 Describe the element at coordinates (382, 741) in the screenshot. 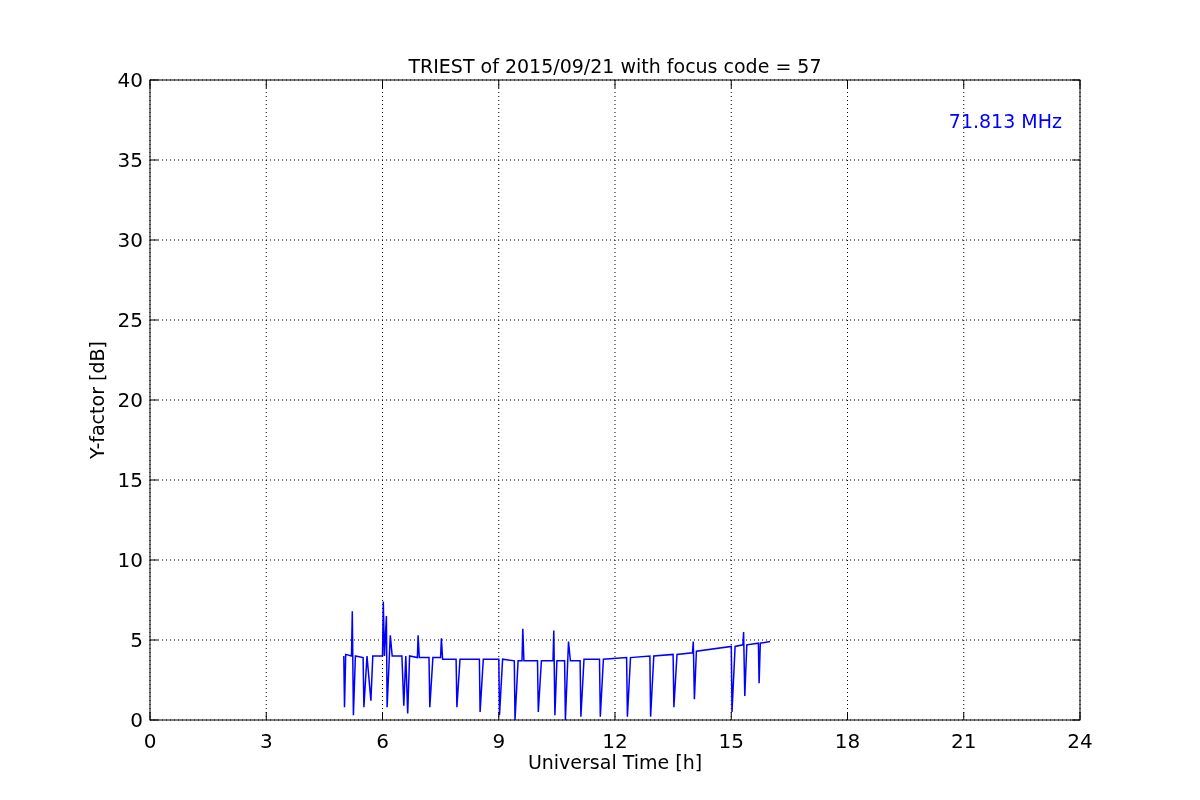

I see `x-tick-label: 6` at that location.